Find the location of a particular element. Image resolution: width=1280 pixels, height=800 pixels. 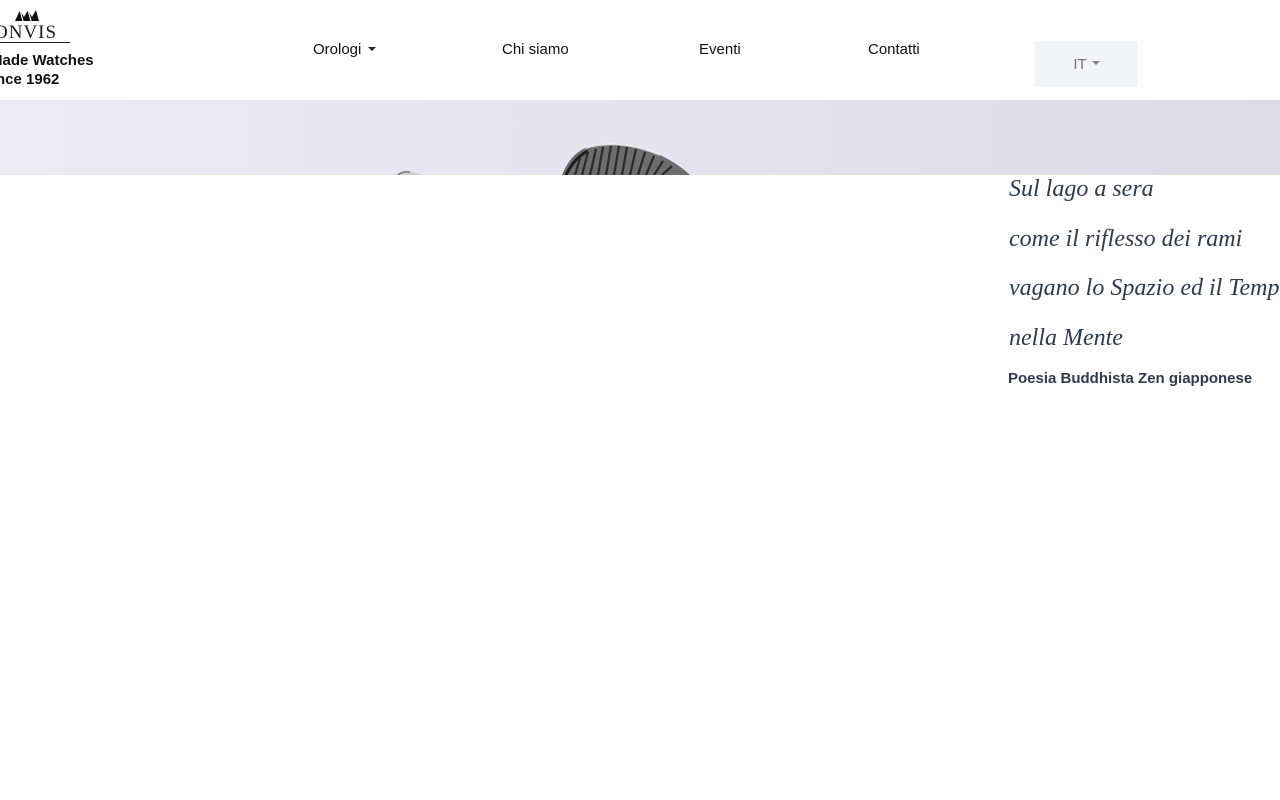

language-selector: IT is located at coordinates (1086, 64).